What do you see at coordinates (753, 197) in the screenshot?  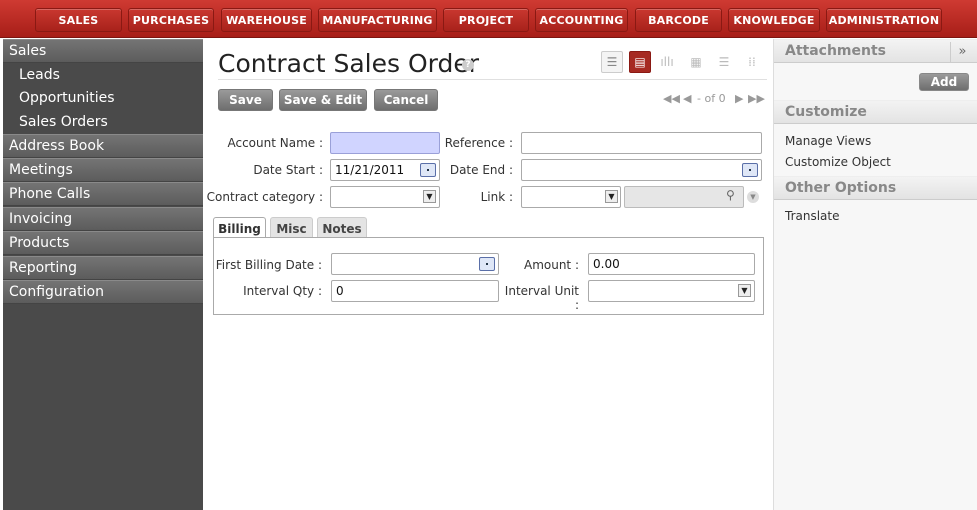 I see `link-options-icon: ▼` at bounding box center [753, 197].